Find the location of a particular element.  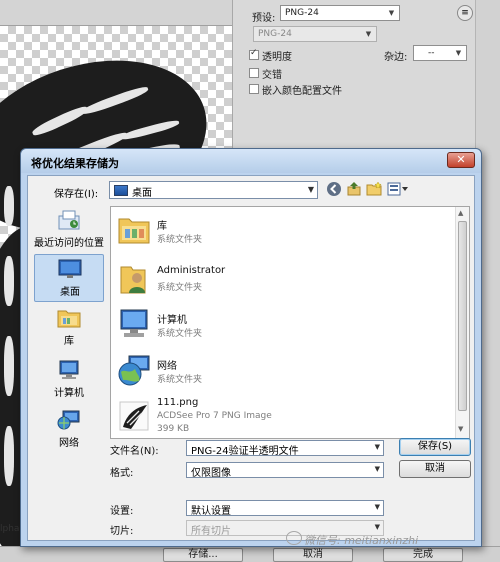

file-list-scrollbar: ▲ ▼ is located at coordinates (462, 322).